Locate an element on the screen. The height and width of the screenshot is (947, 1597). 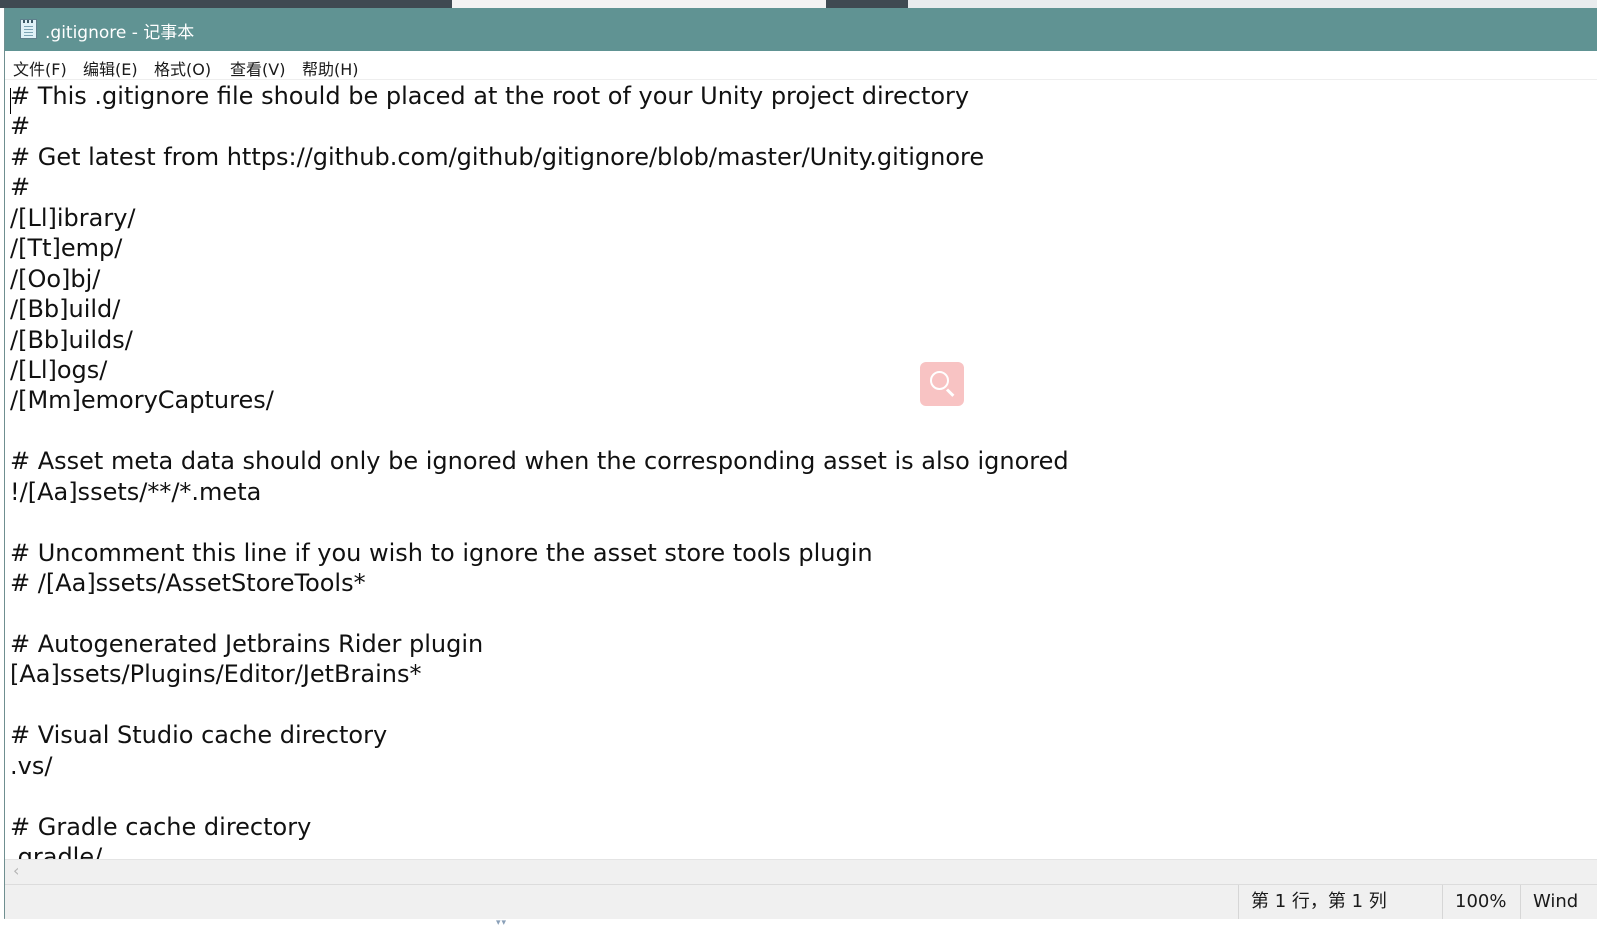
horizontal-scrollbar: ‹ is located at coordinates (801, 871).